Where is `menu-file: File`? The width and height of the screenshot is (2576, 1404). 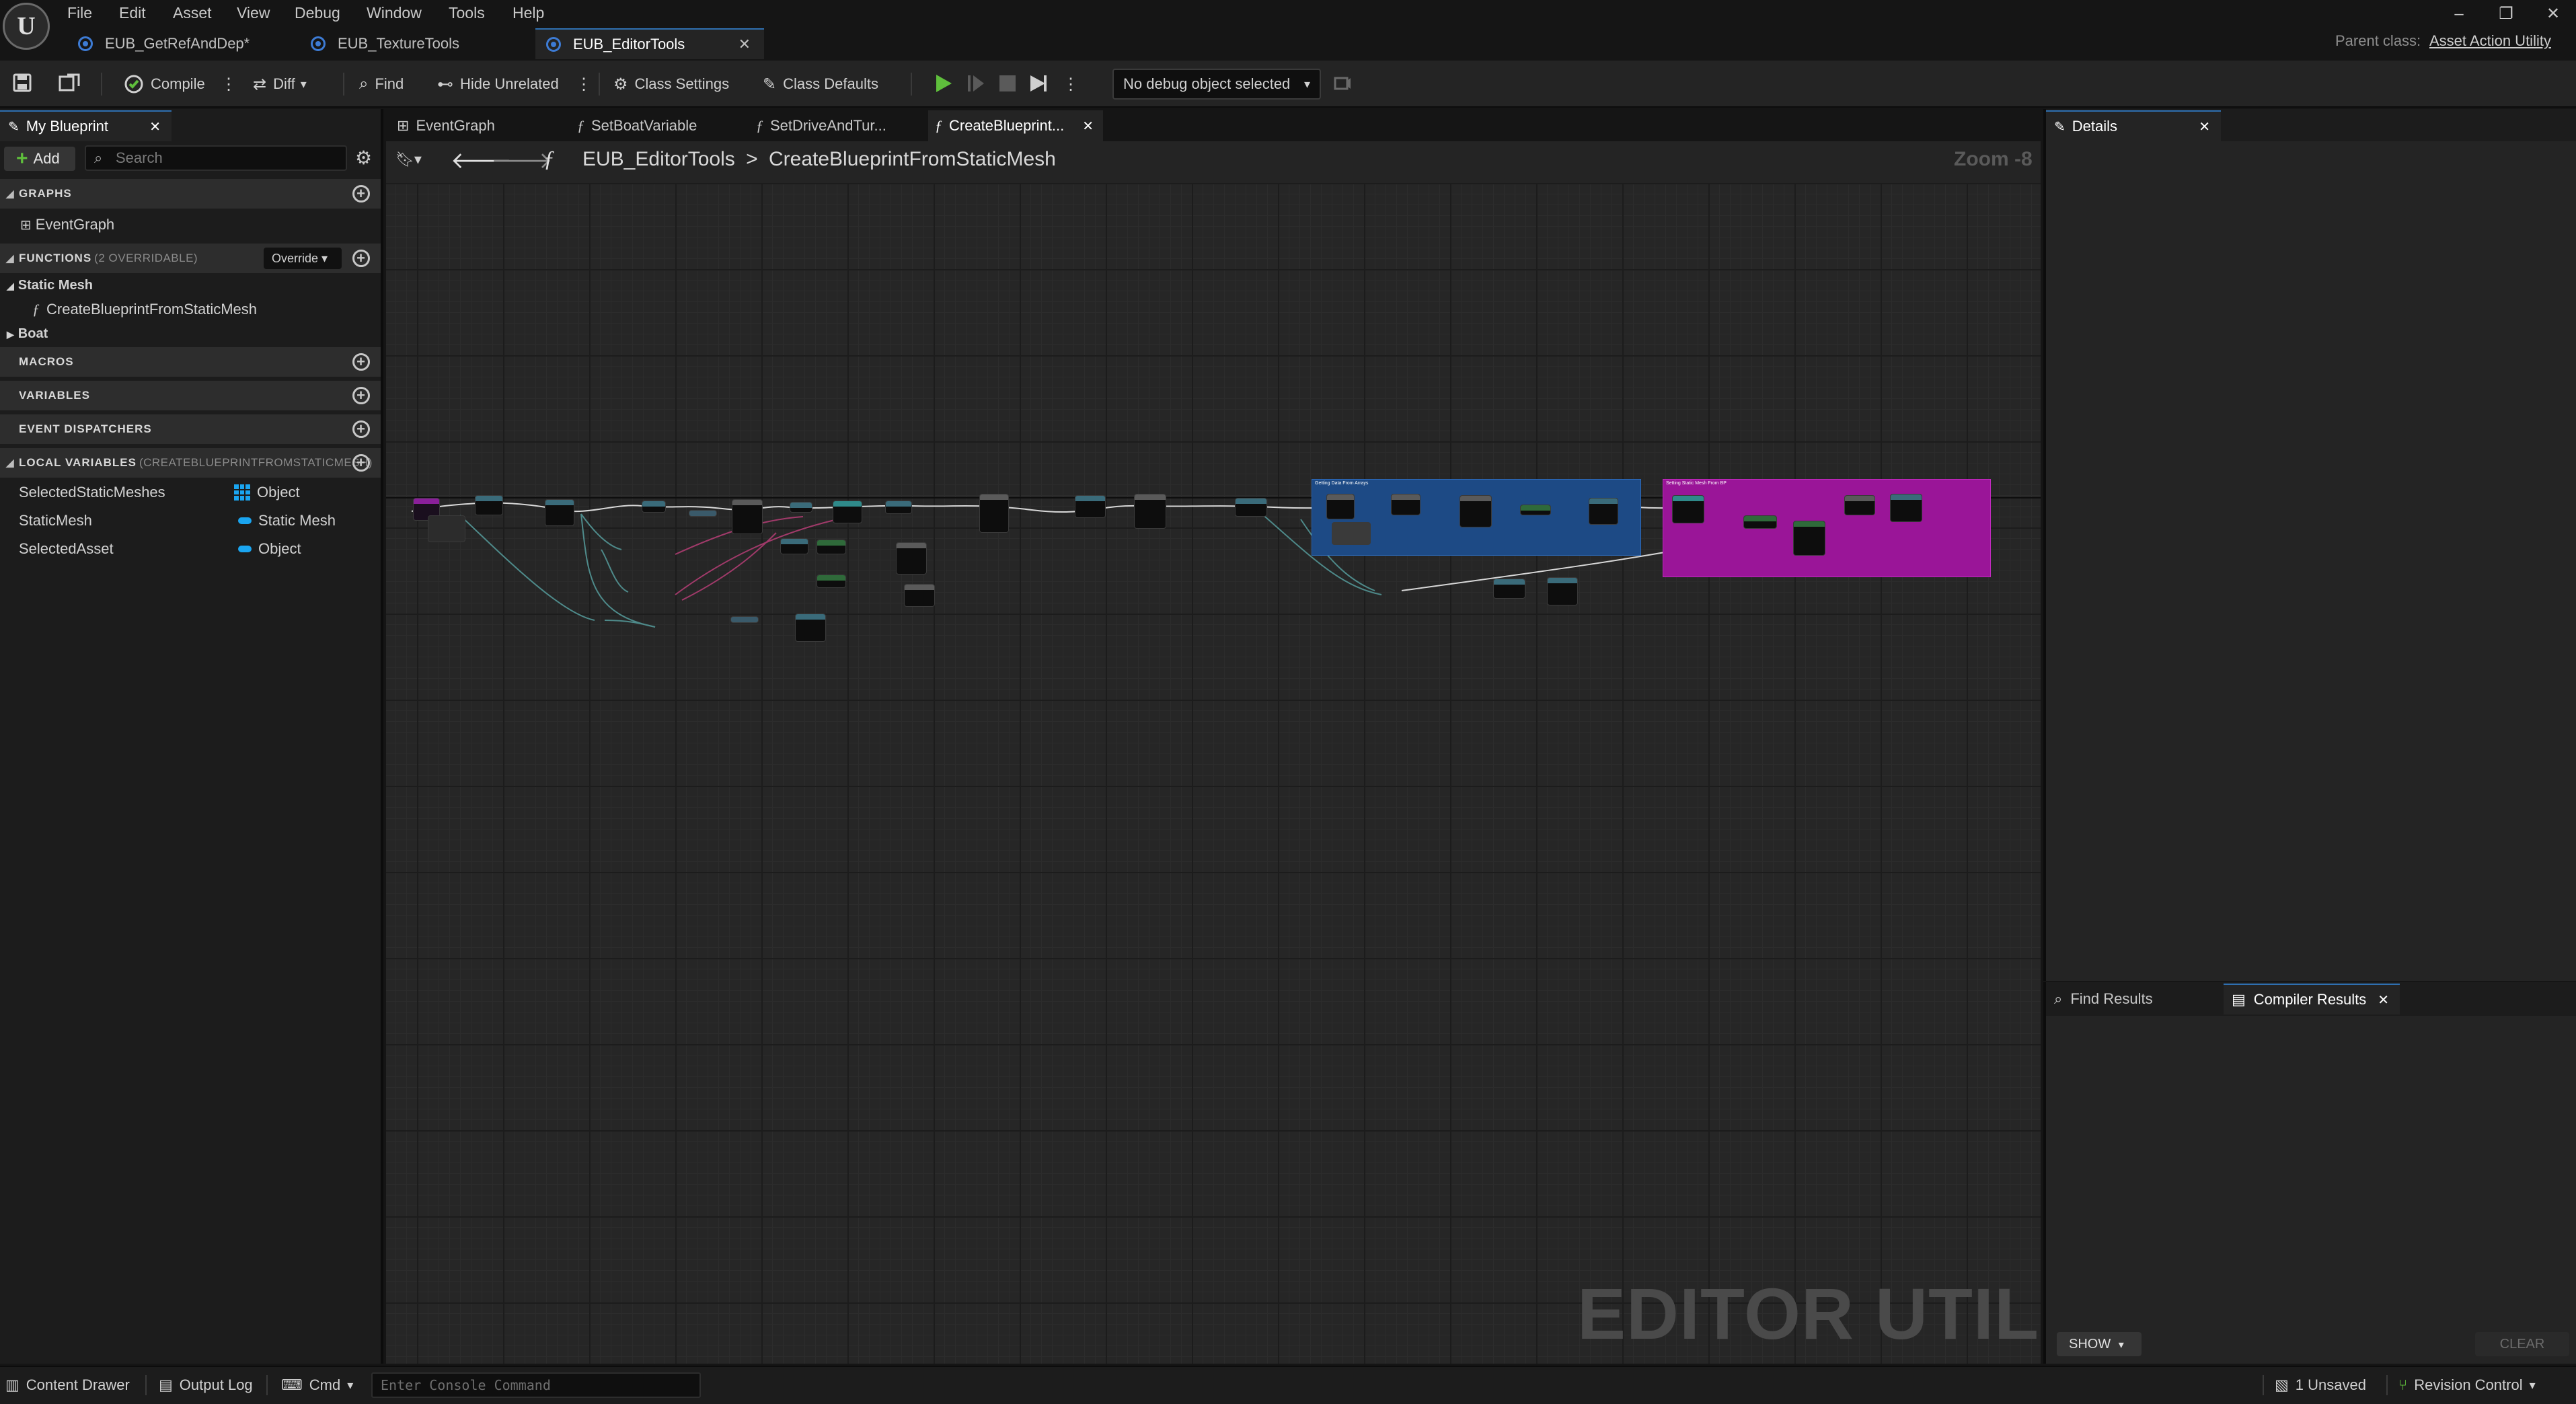 menu-file: File is located at coordinates (79, 12).